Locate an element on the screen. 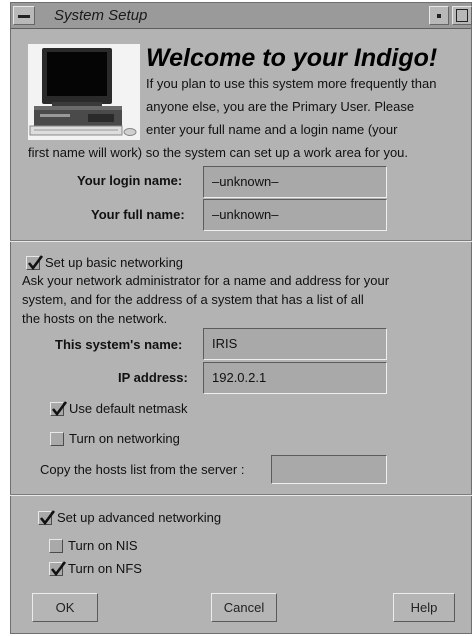  nfs-label: Turn on NFS is located at coordinates (105, 568).